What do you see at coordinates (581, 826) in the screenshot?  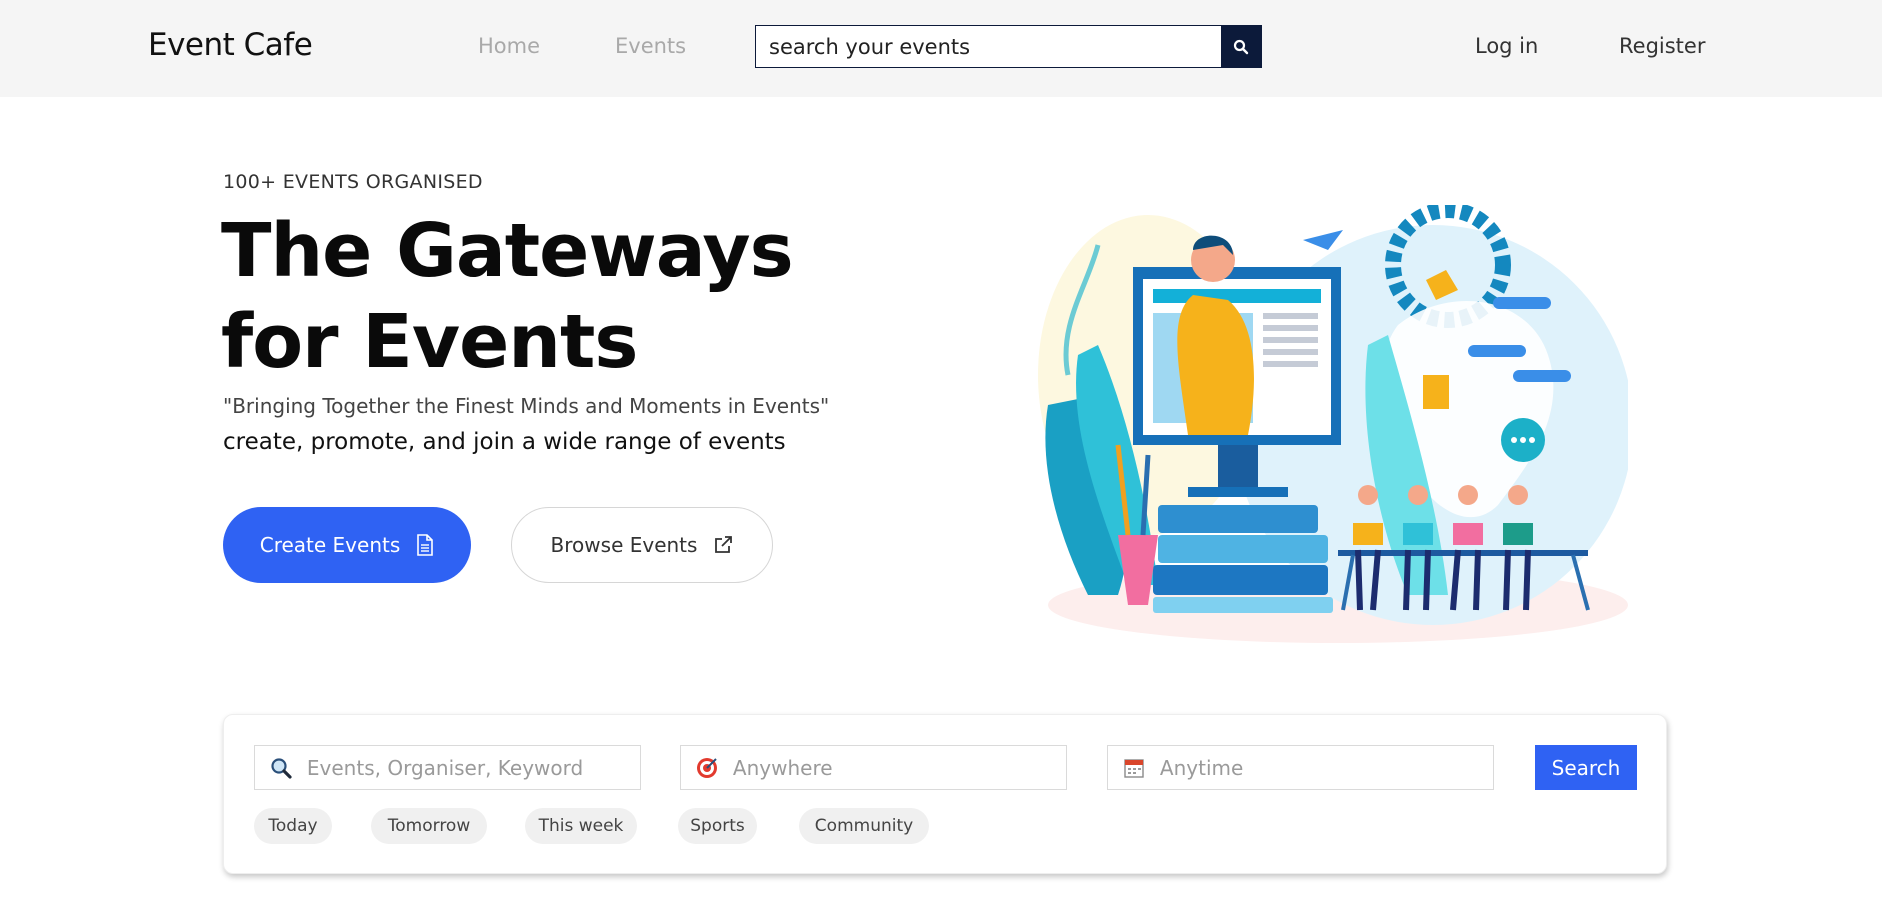 I see `chip-this-week: This week` at bounding box center [581, 826].